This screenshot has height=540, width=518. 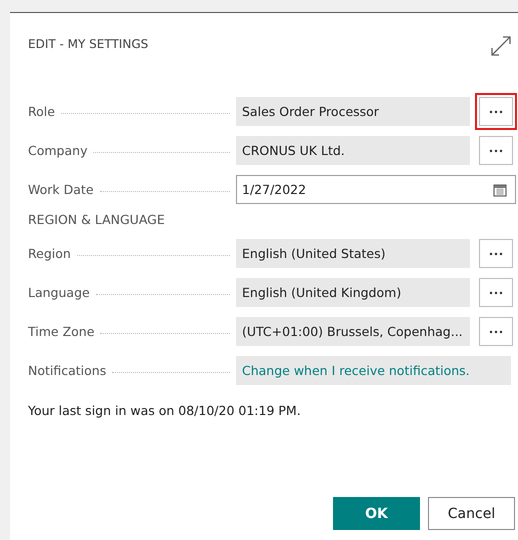 I want to click on field-label: Time Zone, so click(x=62, y=331).